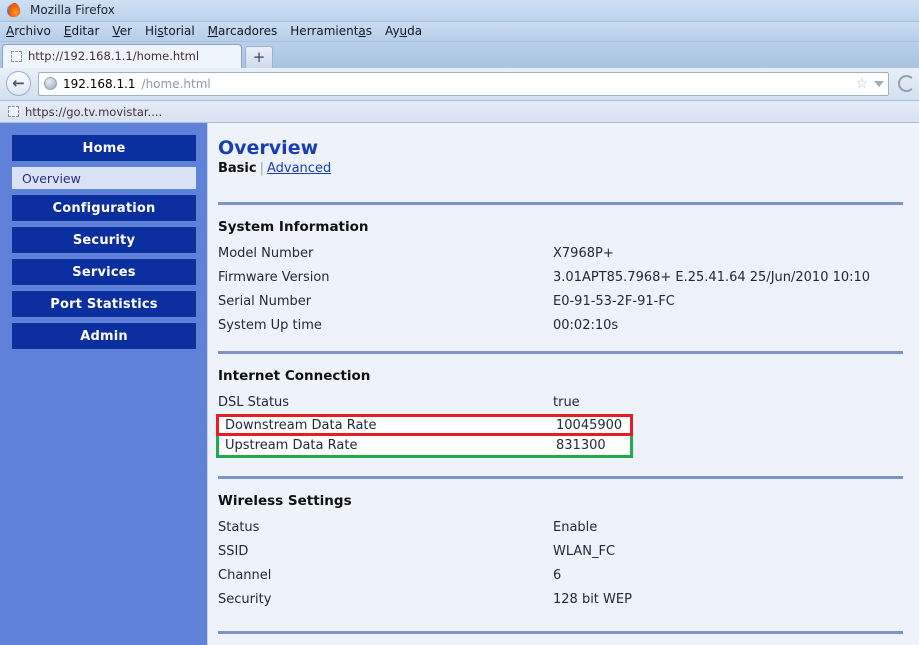 This screenshot has width=919, height=645. Describe the element at coordinates (237, 169) in the screenshot. I see `breadcrumb-basic: Basic` at that location.